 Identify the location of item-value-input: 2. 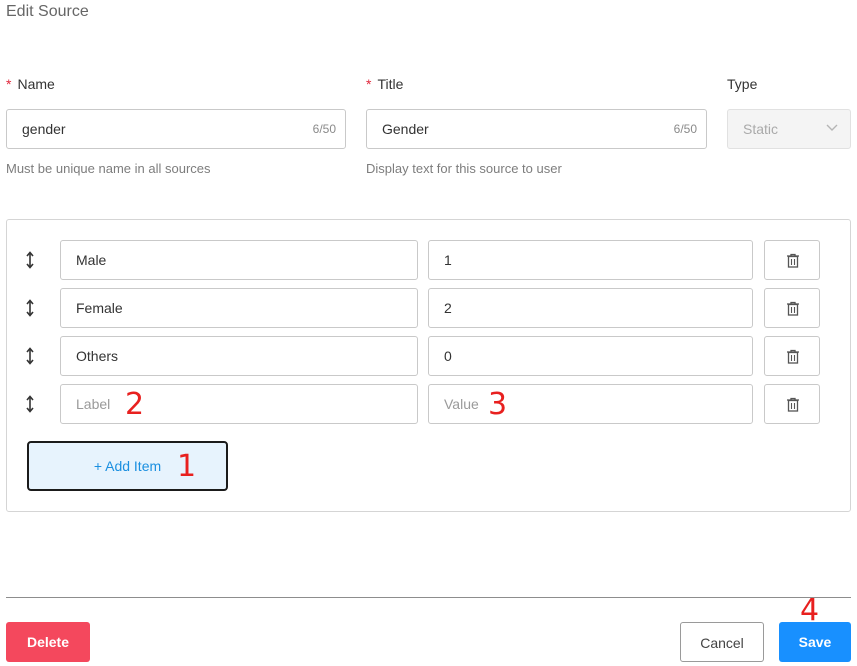
(590, 308).